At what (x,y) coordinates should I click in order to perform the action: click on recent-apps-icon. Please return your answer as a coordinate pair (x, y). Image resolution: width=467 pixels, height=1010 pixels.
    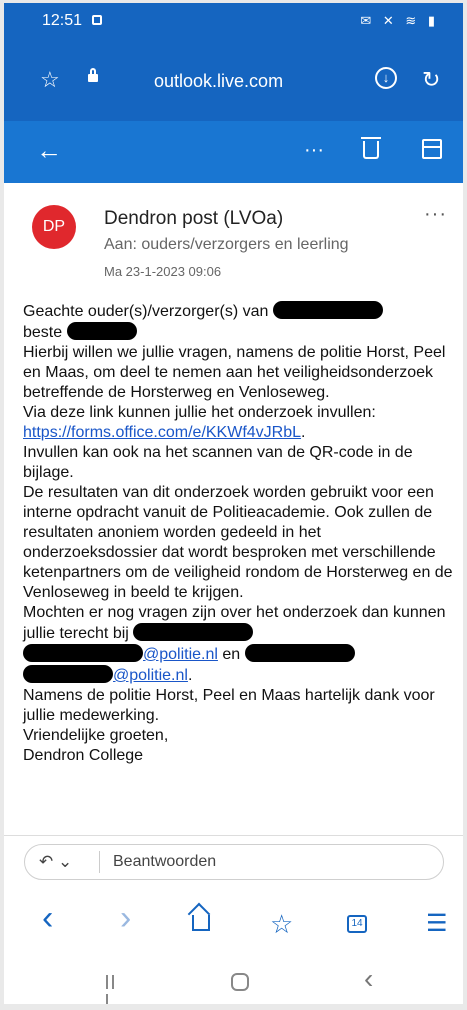
    Looking at the image, I should click on (114, 989).